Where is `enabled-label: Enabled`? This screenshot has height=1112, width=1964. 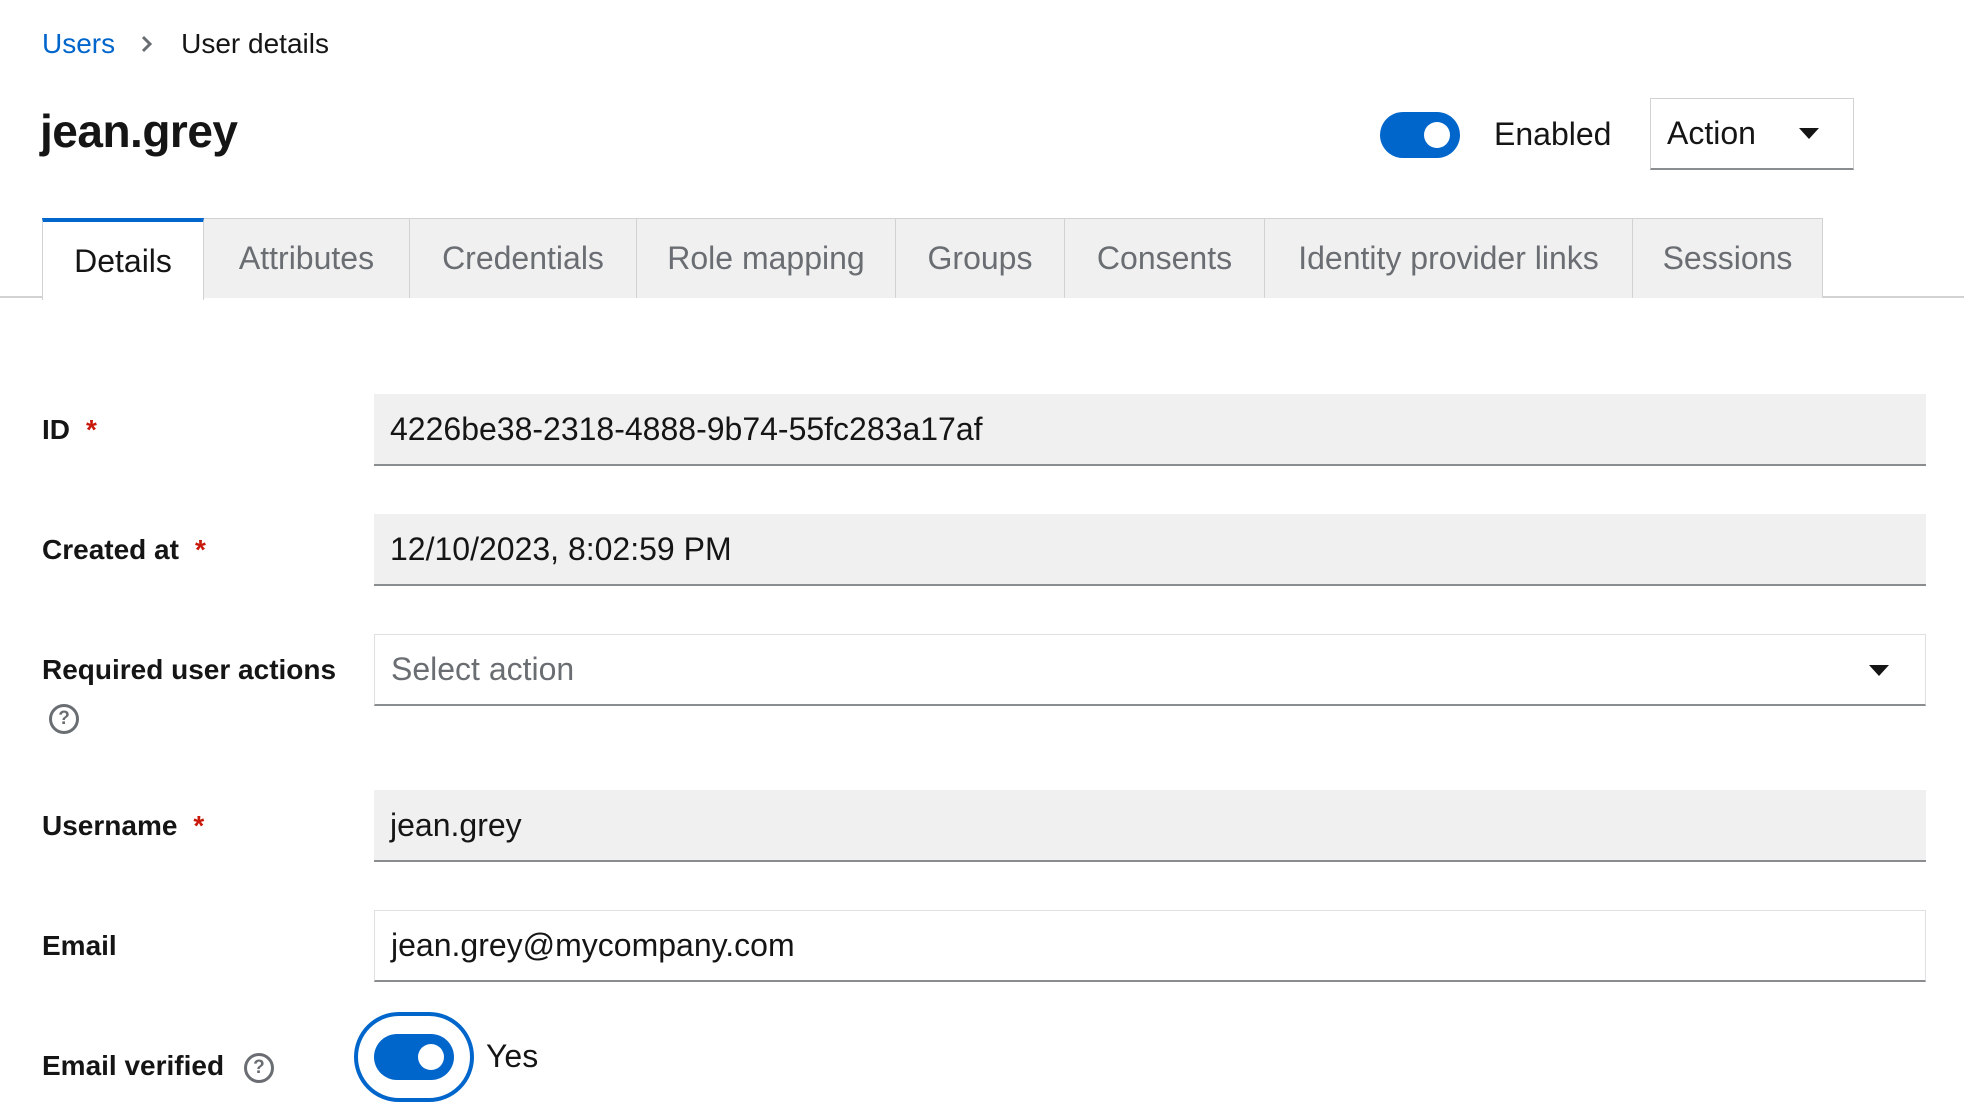 enabled-label: Enabled is located at coordinates (1553, 134).